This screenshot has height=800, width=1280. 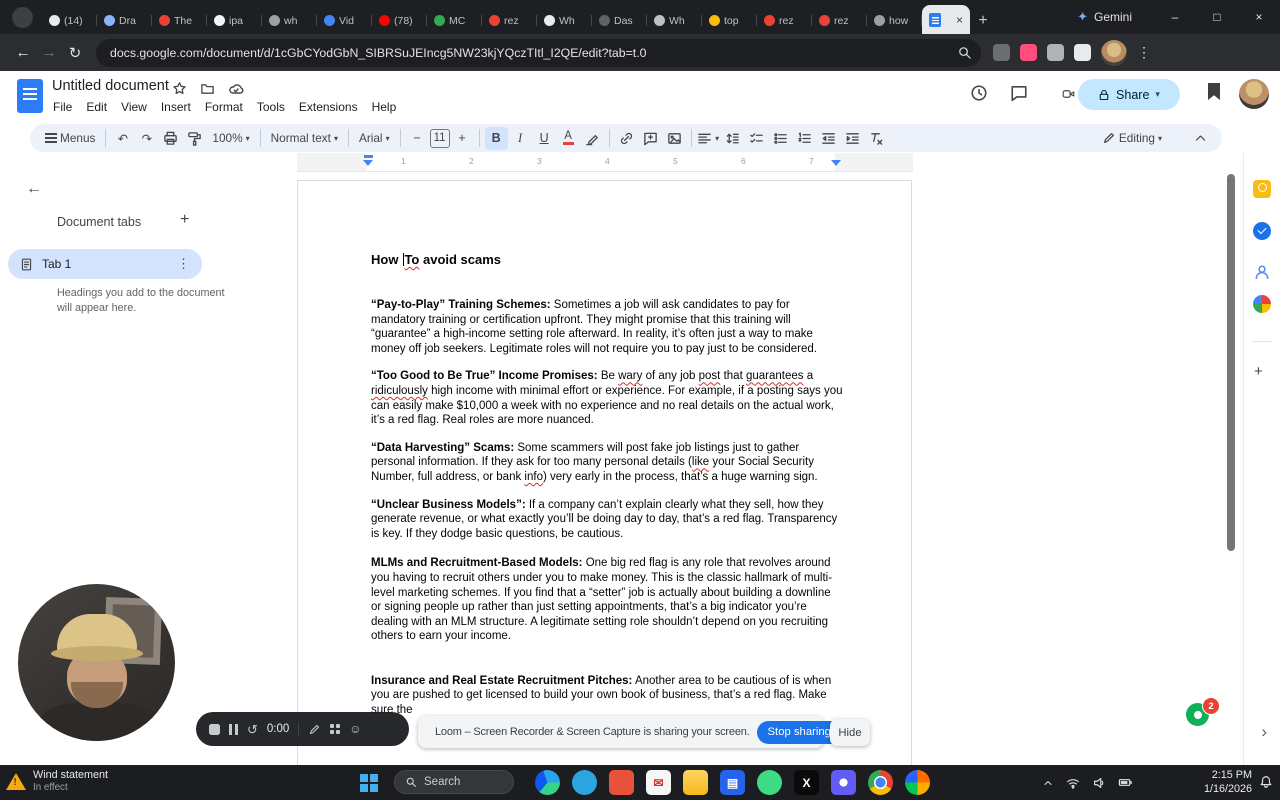 I want to click on editing-mode-select: Editing ▾, so click(x=1132, y=138).